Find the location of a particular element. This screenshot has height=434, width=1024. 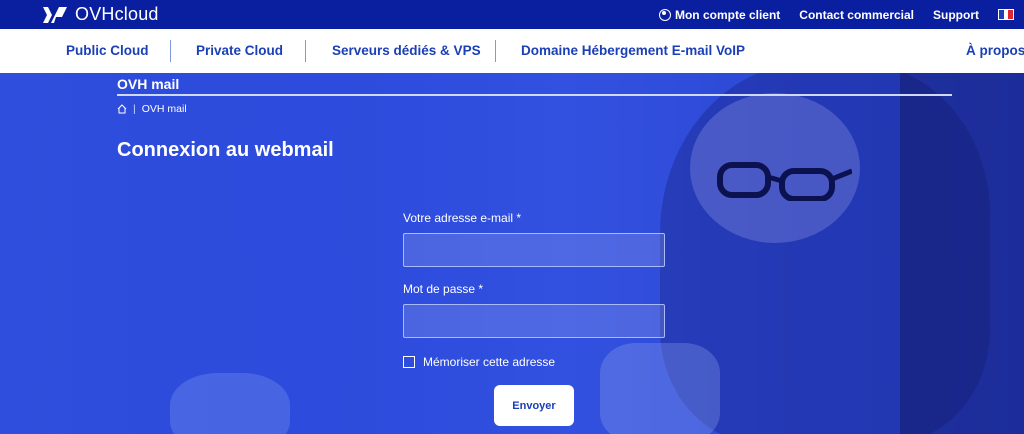

submit-button: Envoyer is located at coordinates (534, 405).